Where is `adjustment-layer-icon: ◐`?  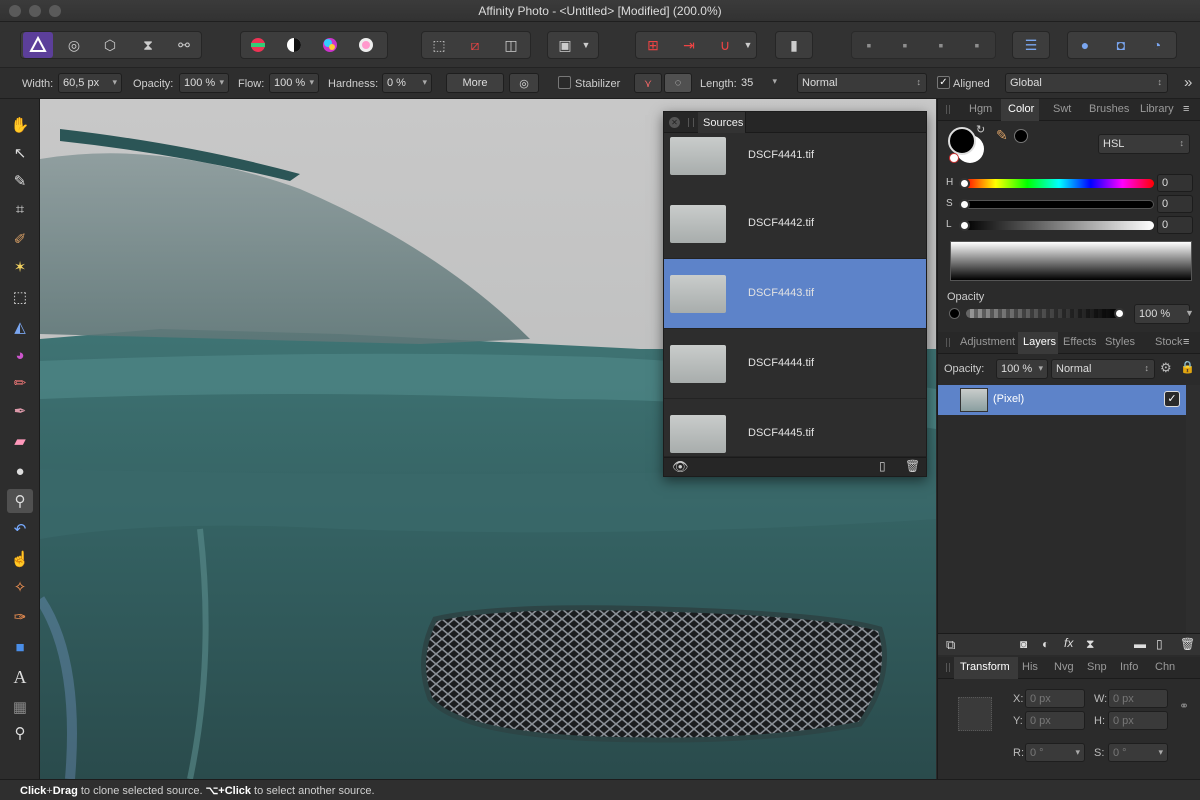 adjustment-layer-icon: ◐ is located at coordinates (1045, 644).